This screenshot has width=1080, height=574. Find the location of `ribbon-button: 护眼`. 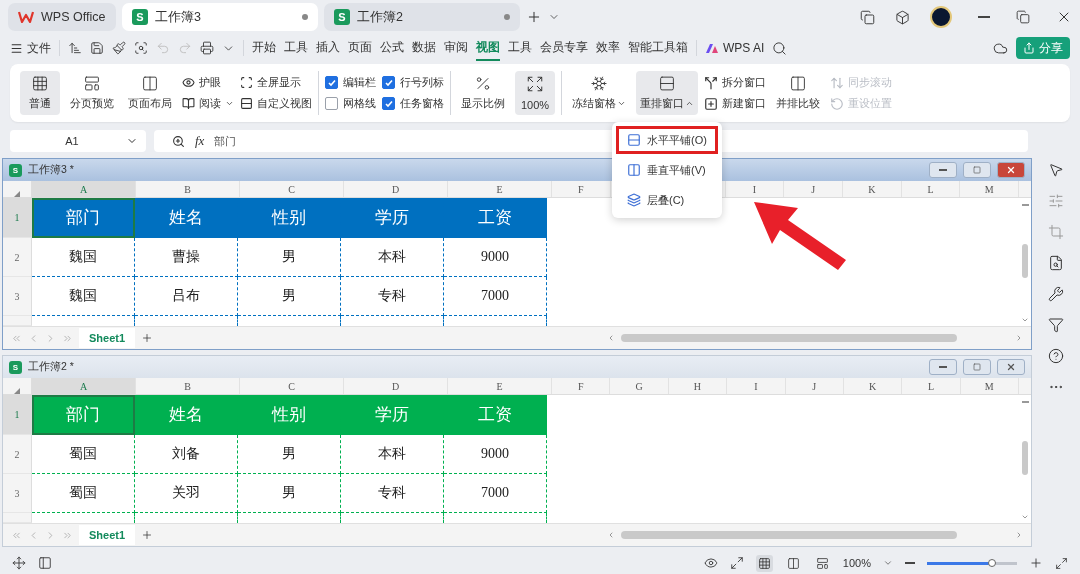

ribbon-button: 护眼 is located at coordinates (208, 82).